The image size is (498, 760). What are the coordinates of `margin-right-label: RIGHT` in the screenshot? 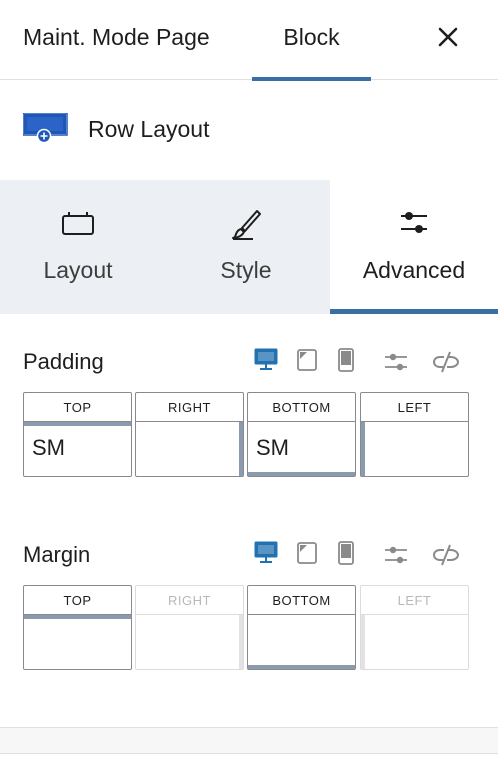 It's located at (189, 600).